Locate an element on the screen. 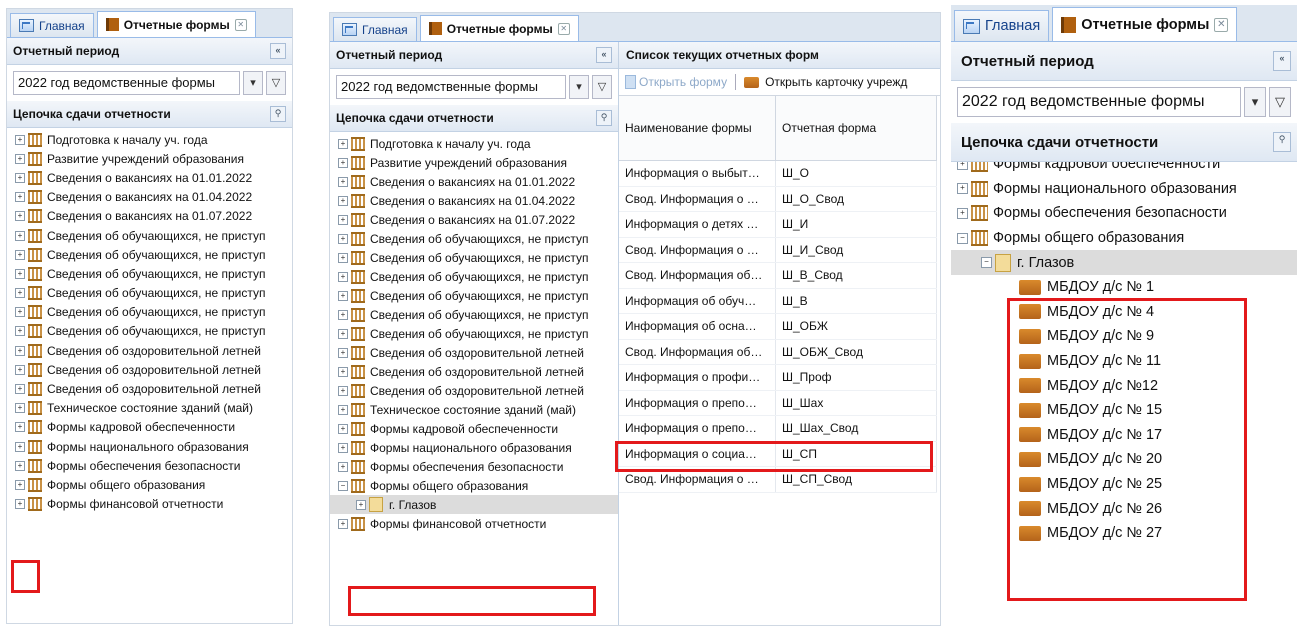 The image size is (1297, 629). tree-node-school: МБДОУ д/с № 27 is located at coordinates (1124, 533).